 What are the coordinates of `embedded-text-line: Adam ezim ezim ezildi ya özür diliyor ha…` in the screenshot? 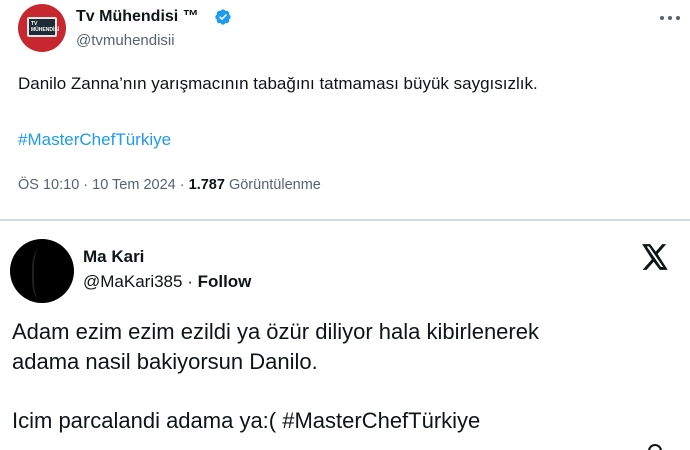 It's located at (275, 331).